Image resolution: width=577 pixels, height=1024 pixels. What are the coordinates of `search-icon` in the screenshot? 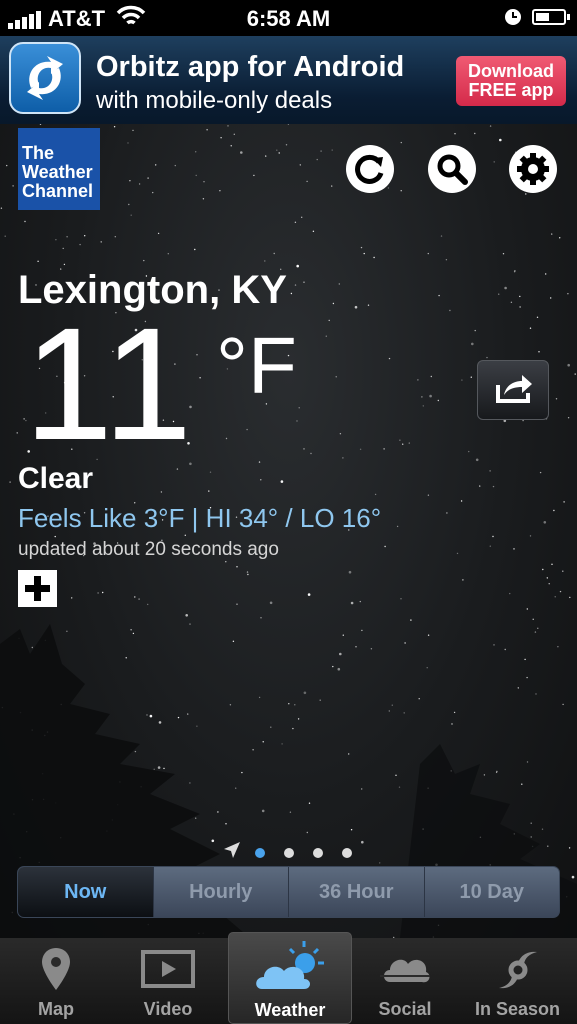 It's located at (452, 169).